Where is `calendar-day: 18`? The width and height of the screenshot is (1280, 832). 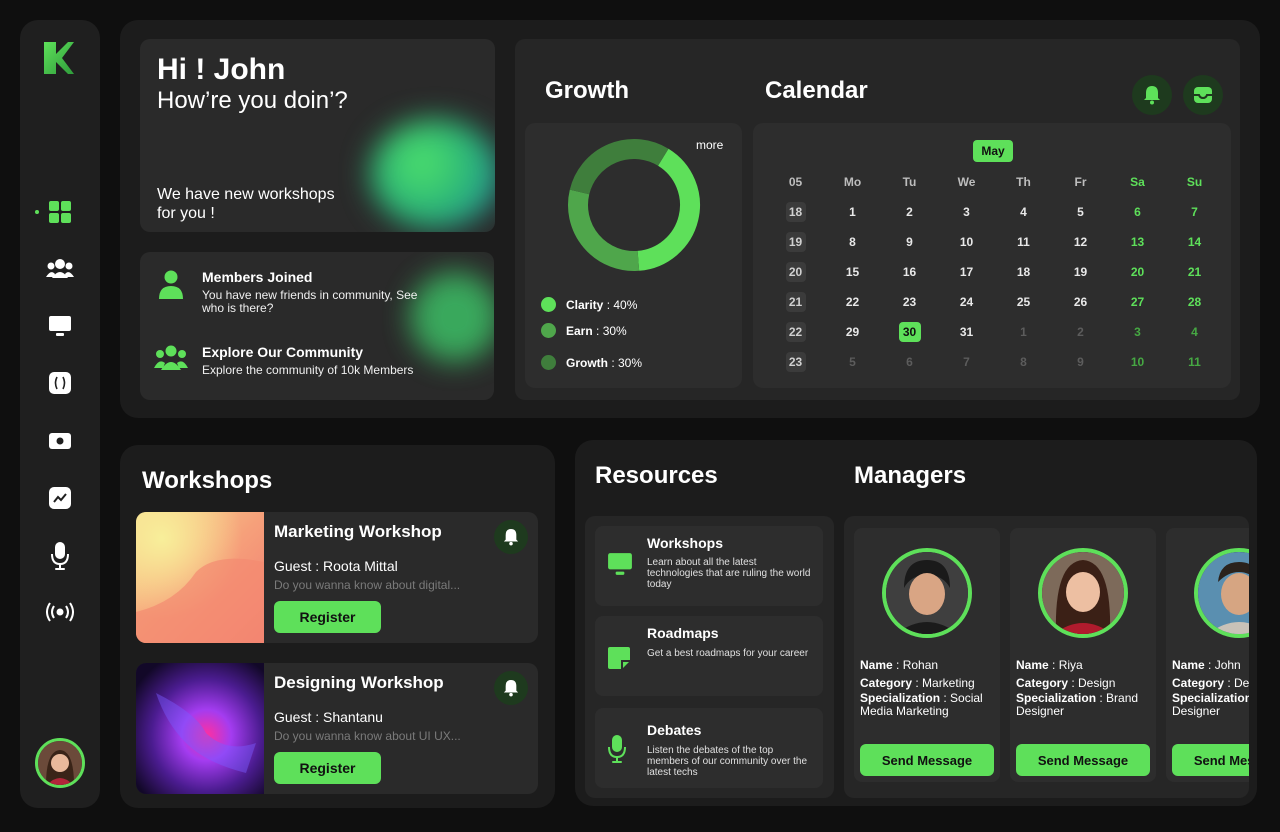
calendar-day: 18 is located at coordinates (1023, 272).